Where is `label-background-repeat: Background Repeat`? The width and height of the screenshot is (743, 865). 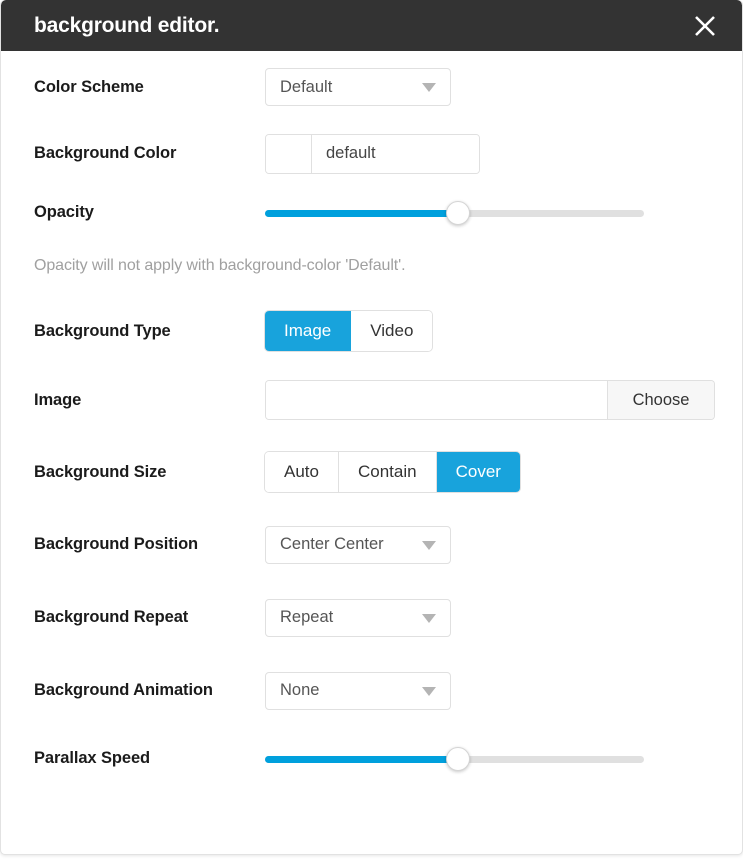 label-background-repeat: Background Repeat is located at coordinates (111, 617).